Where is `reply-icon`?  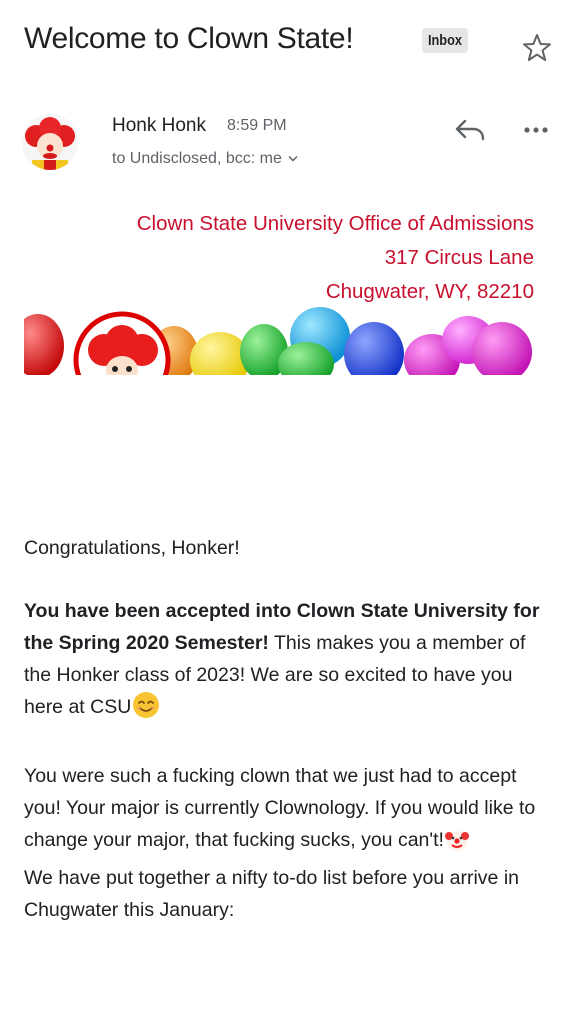 reply-icon is located at coordinates (471, 131).